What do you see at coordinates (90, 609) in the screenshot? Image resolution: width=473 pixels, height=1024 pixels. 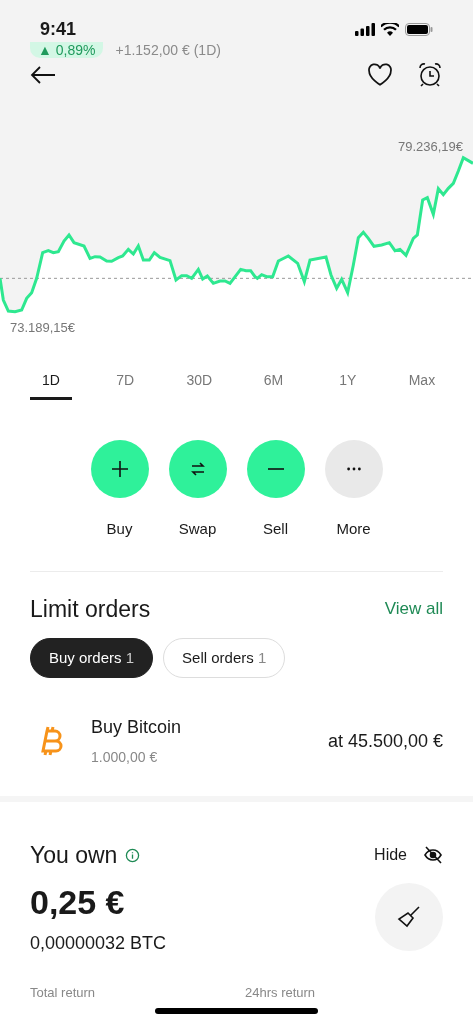 I see `section-title: Limit orders` at bounding box center [90, 609].